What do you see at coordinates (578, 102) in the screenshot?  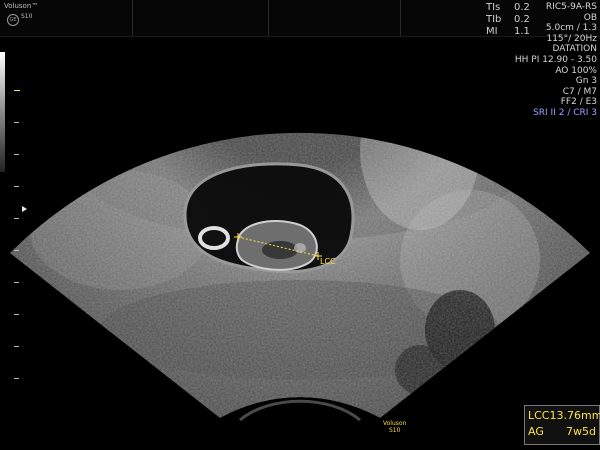 I see `param-ff: FF2 / E3` at bounding box center [578, 102].